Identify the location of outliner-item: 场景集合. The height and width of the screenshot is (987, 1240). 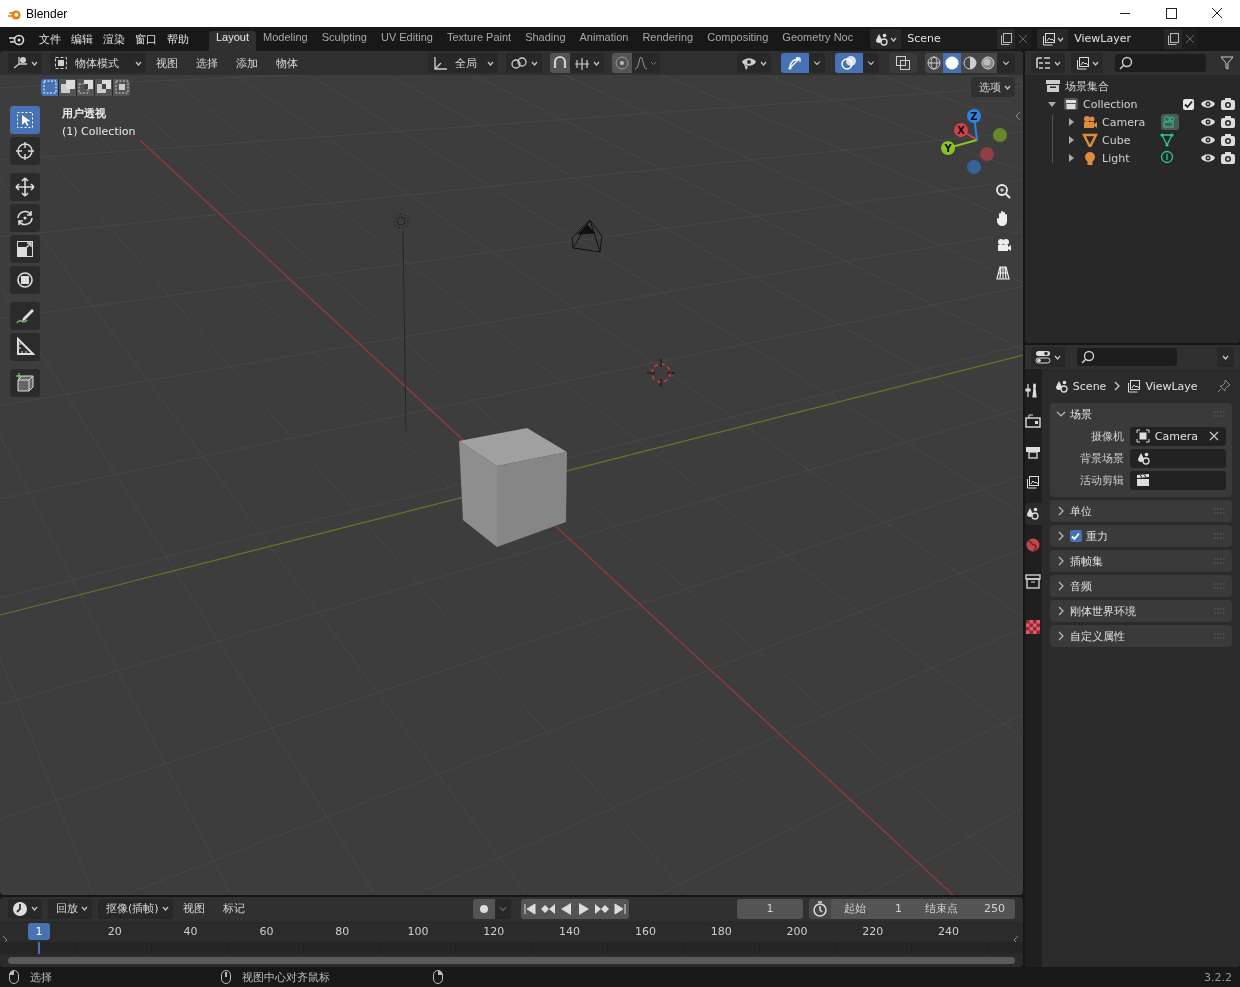
(1087, 86).